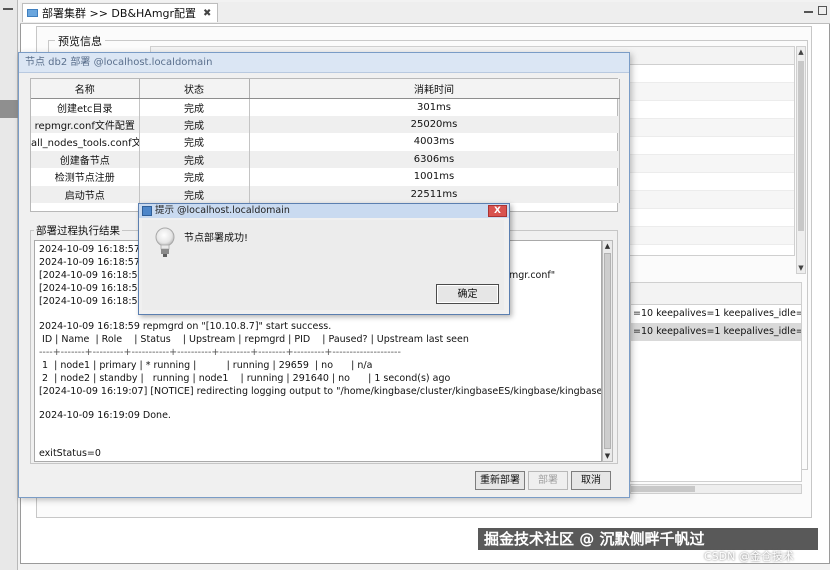  Describe the element at coordinates (648, 539) in the screenshot. I see `watermark: 掘金技术社区 @ 沉默侧畔千帆过` at that location.